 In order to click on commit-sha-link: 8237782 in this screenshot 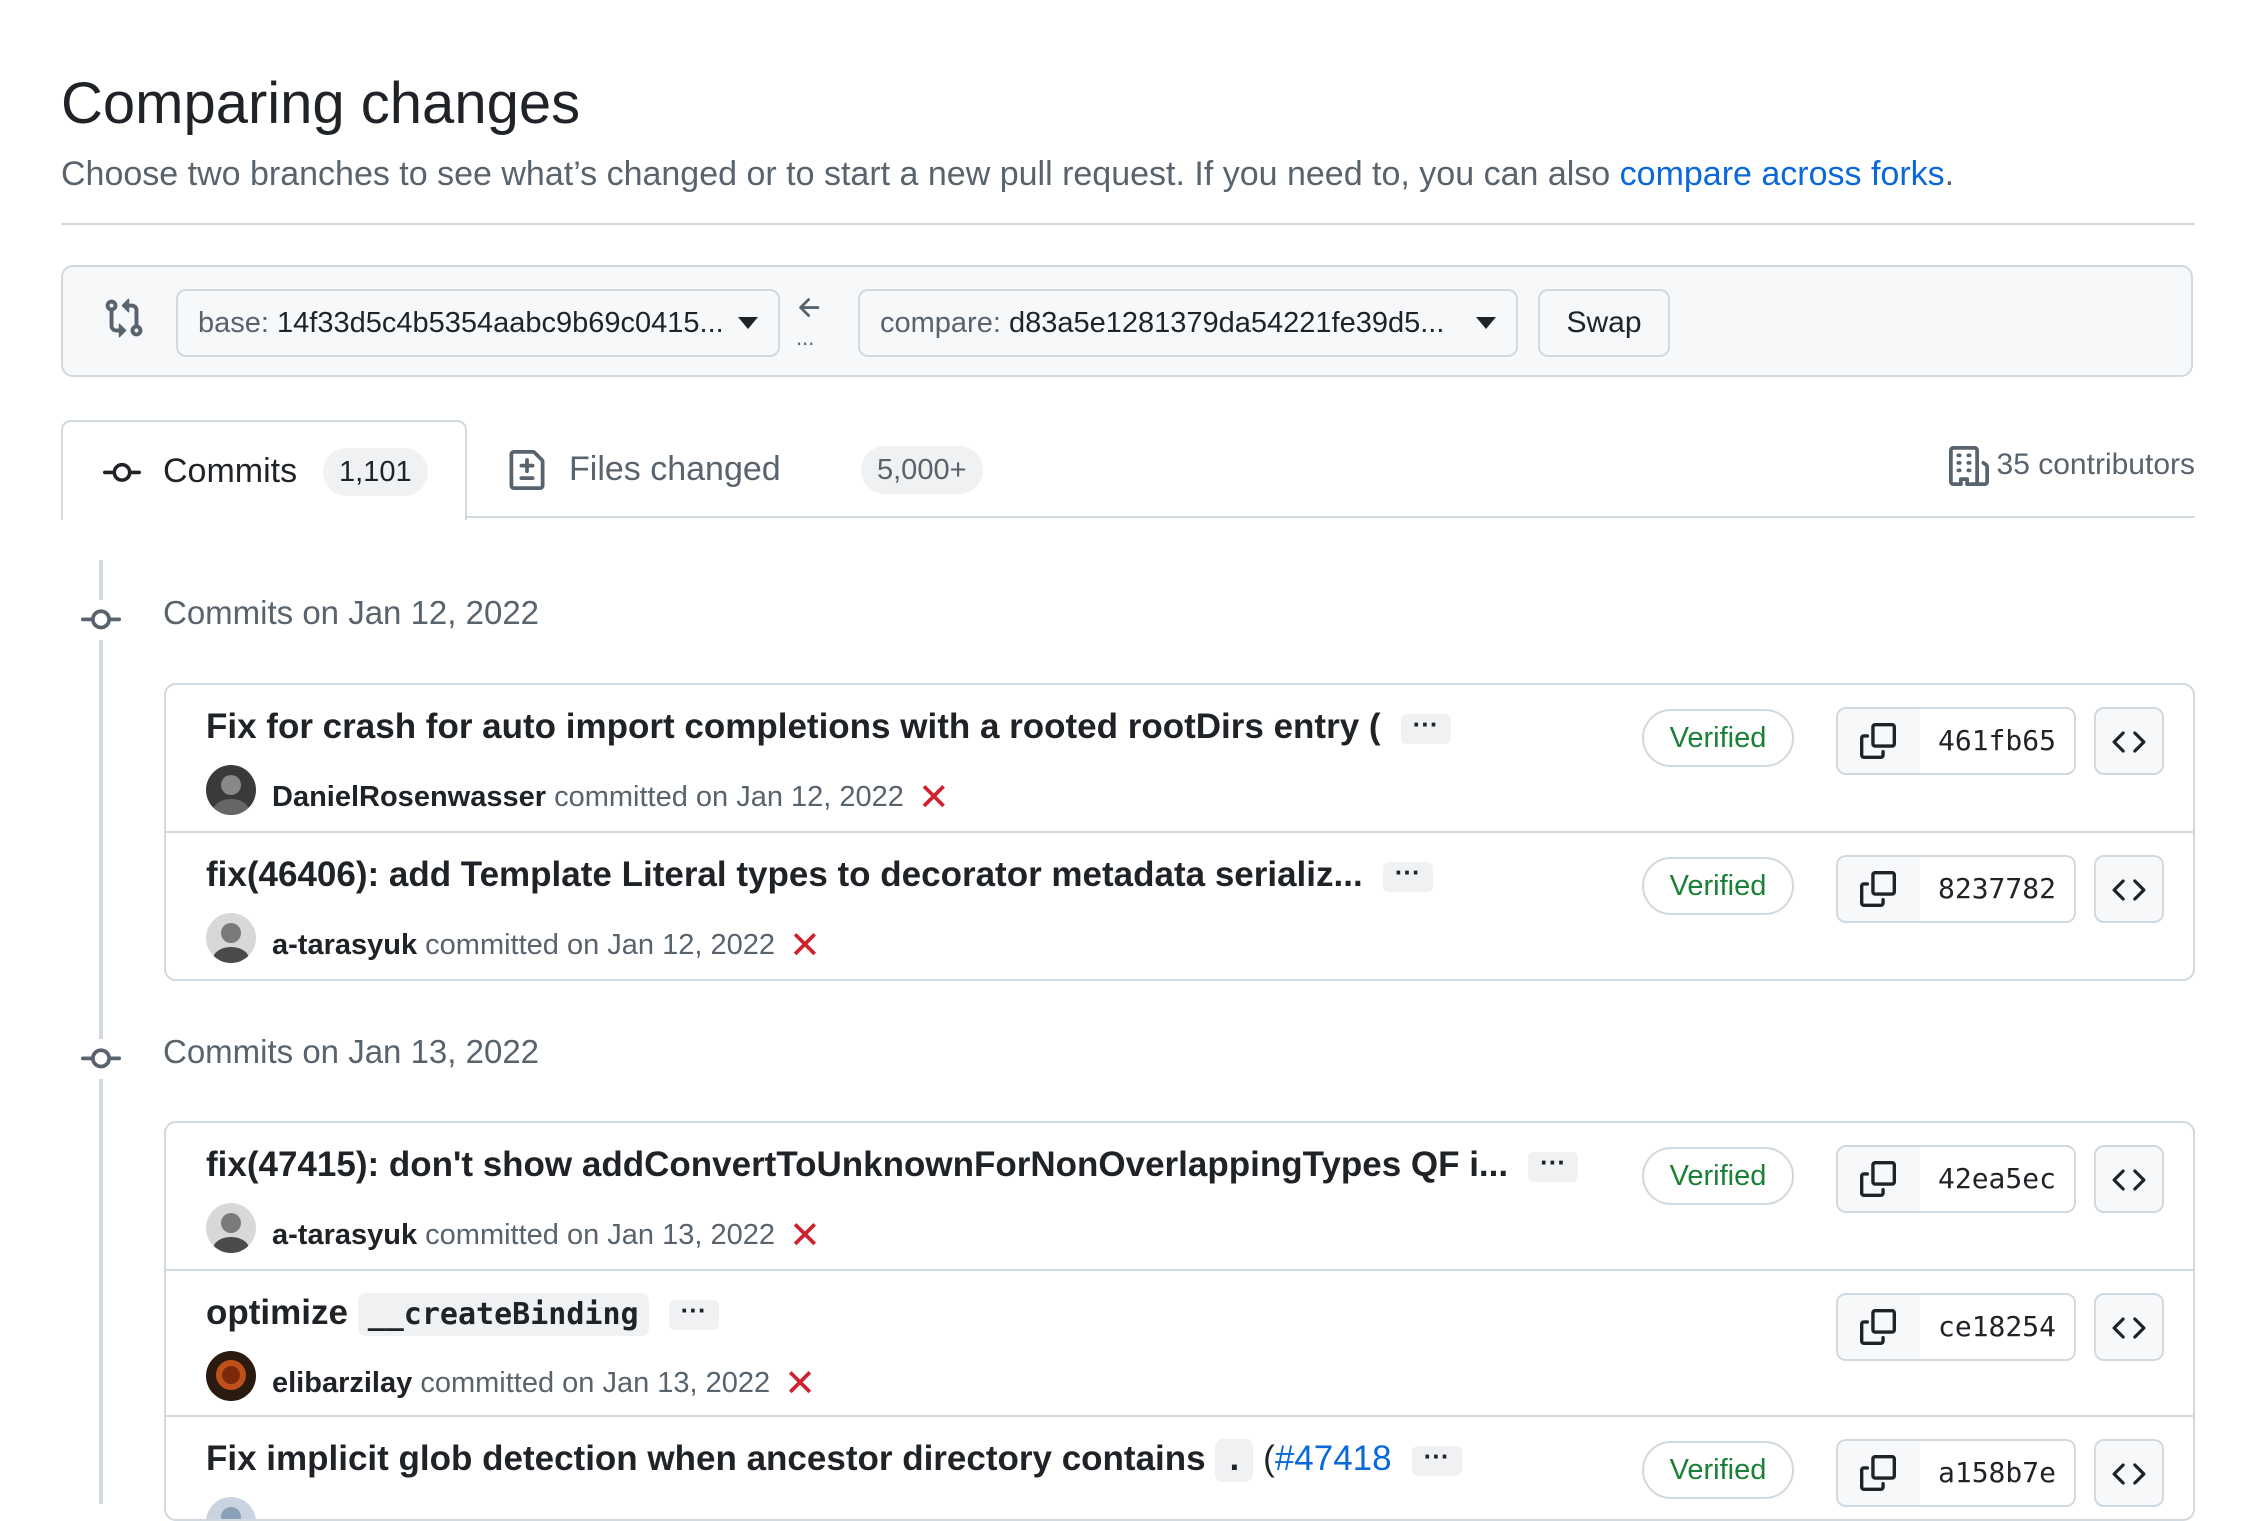, I will do `click(1997, 889)`.